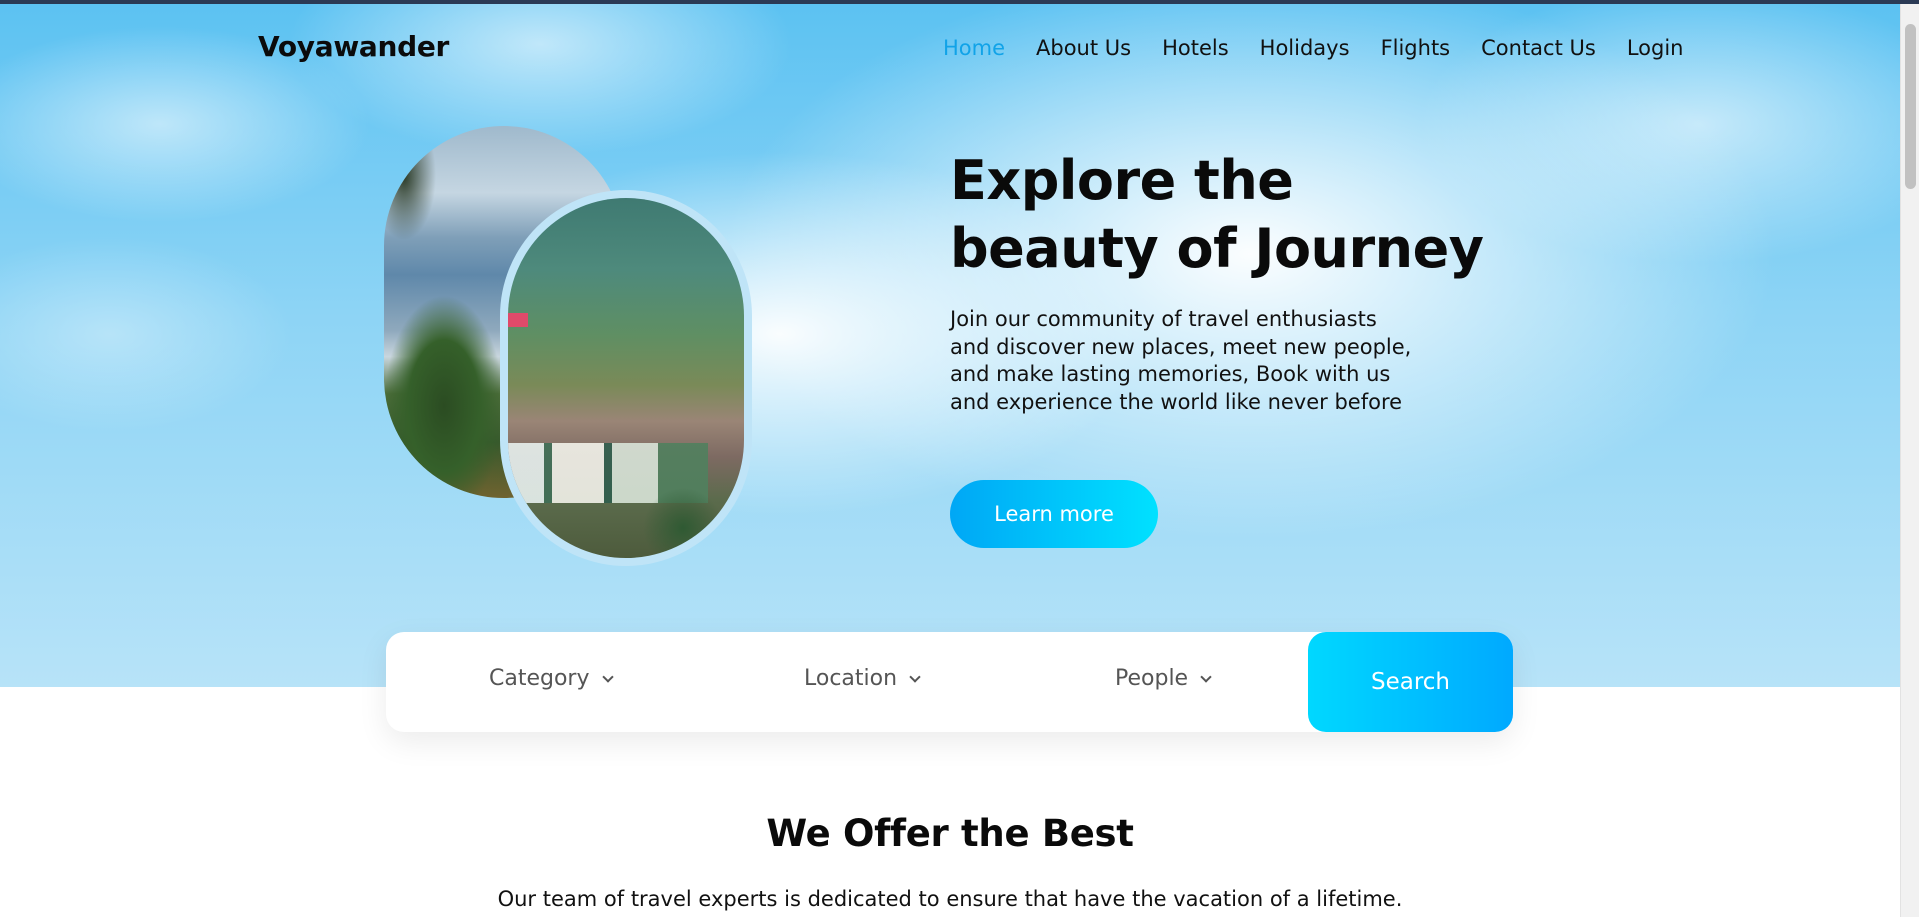 This screenshot has width=1919, height=917. I want to click on location-select: Location, so click(862, 678).